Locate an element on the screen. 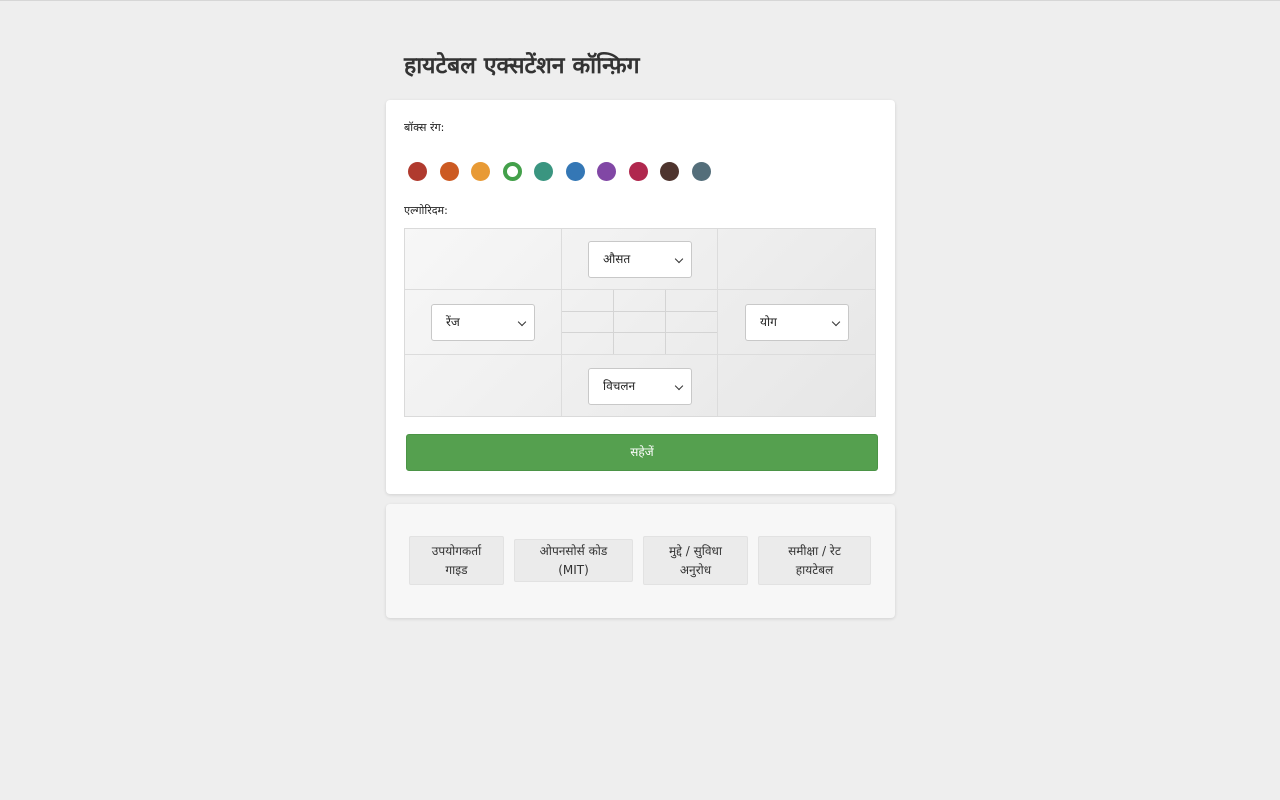  open-source-code-button: ओपनसोर्स कोड (MIT) is located at coordinates (573, 560).